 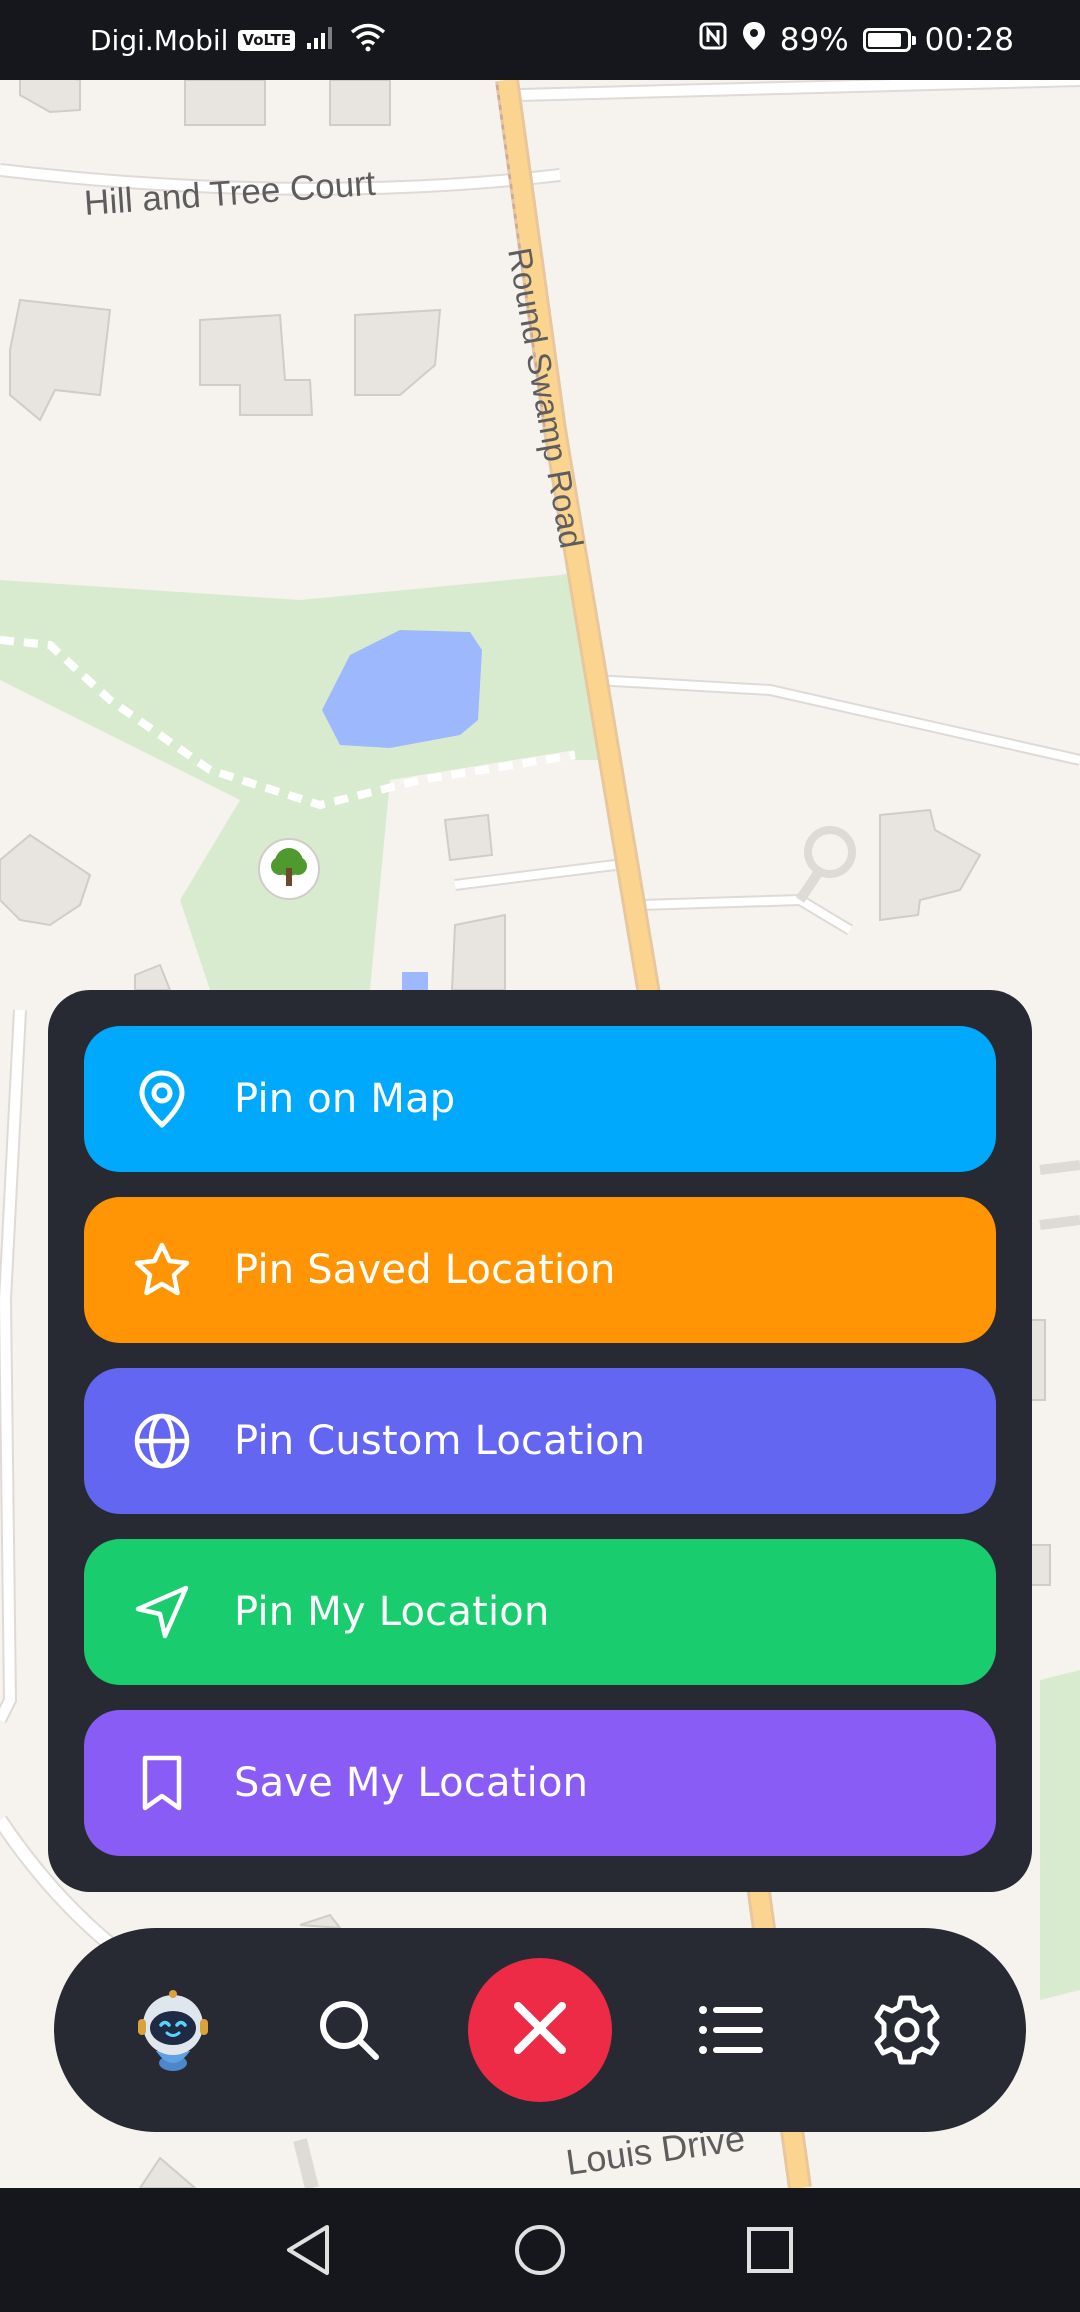 What do you see at coordinates (770, 2250) in the screenshot?
I see `recents-icon` at bounding box center [770, 2250].